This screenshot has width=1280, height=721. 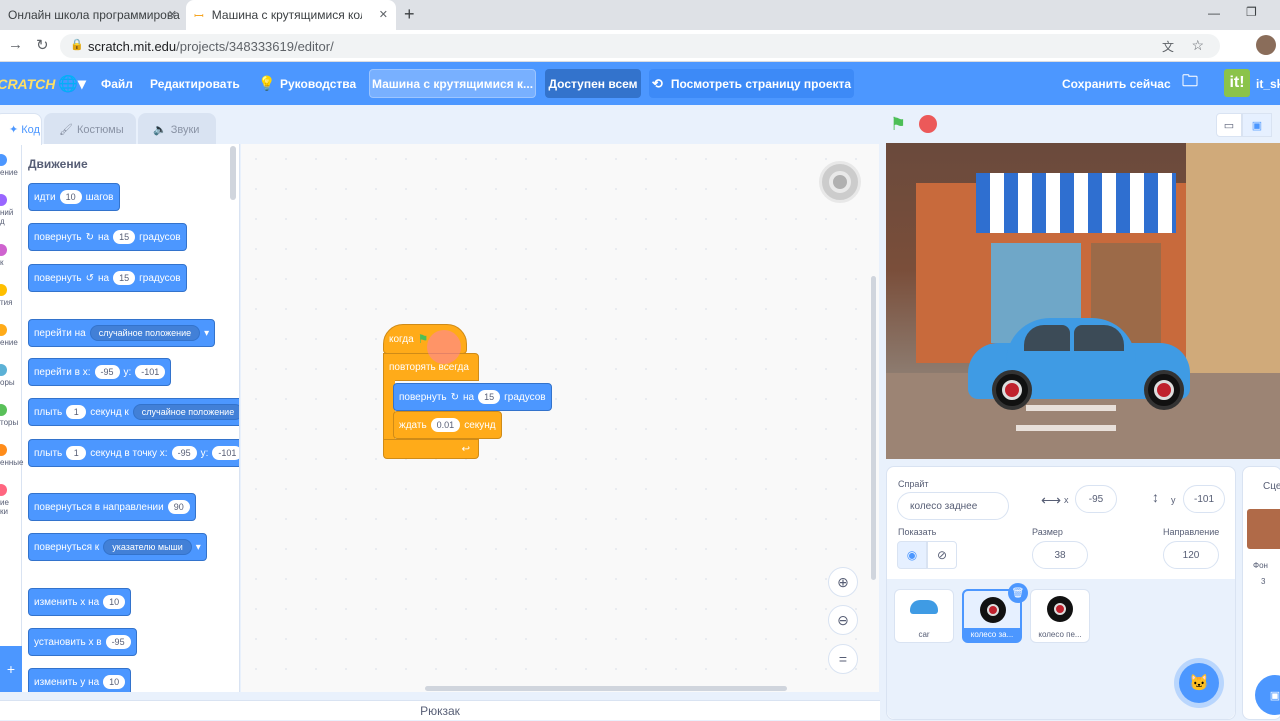 What do you see at coordinates (843, 582) in the screenshot?
I see `zoom-in-button: ⊕` at bounding box center [843, 582].